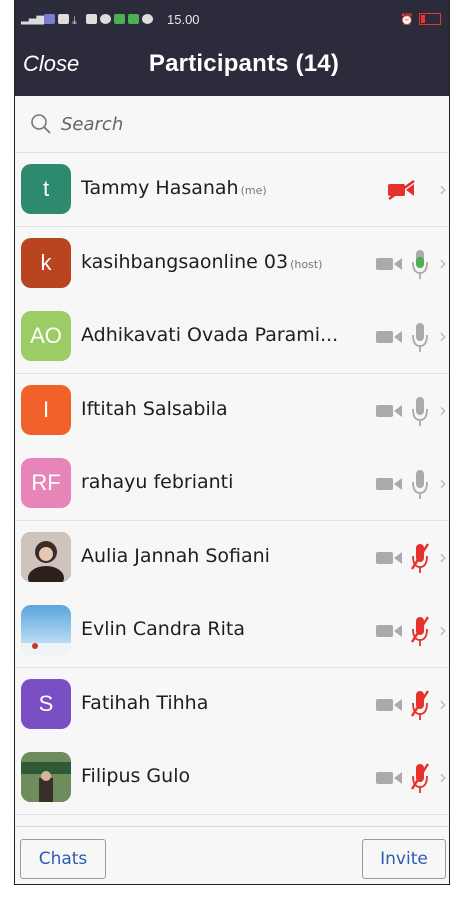 The image size is (450, 898). I want to click on participant-name-wrap: Filipus Gulo, so click(135, 776).